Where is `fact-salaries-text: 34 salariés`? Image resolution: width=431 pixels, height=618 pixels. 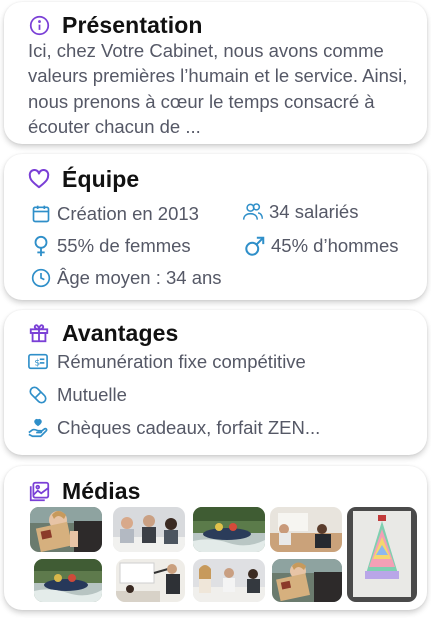
fact-salaries-text: 34 salariés is located at coordinates (314, 211).